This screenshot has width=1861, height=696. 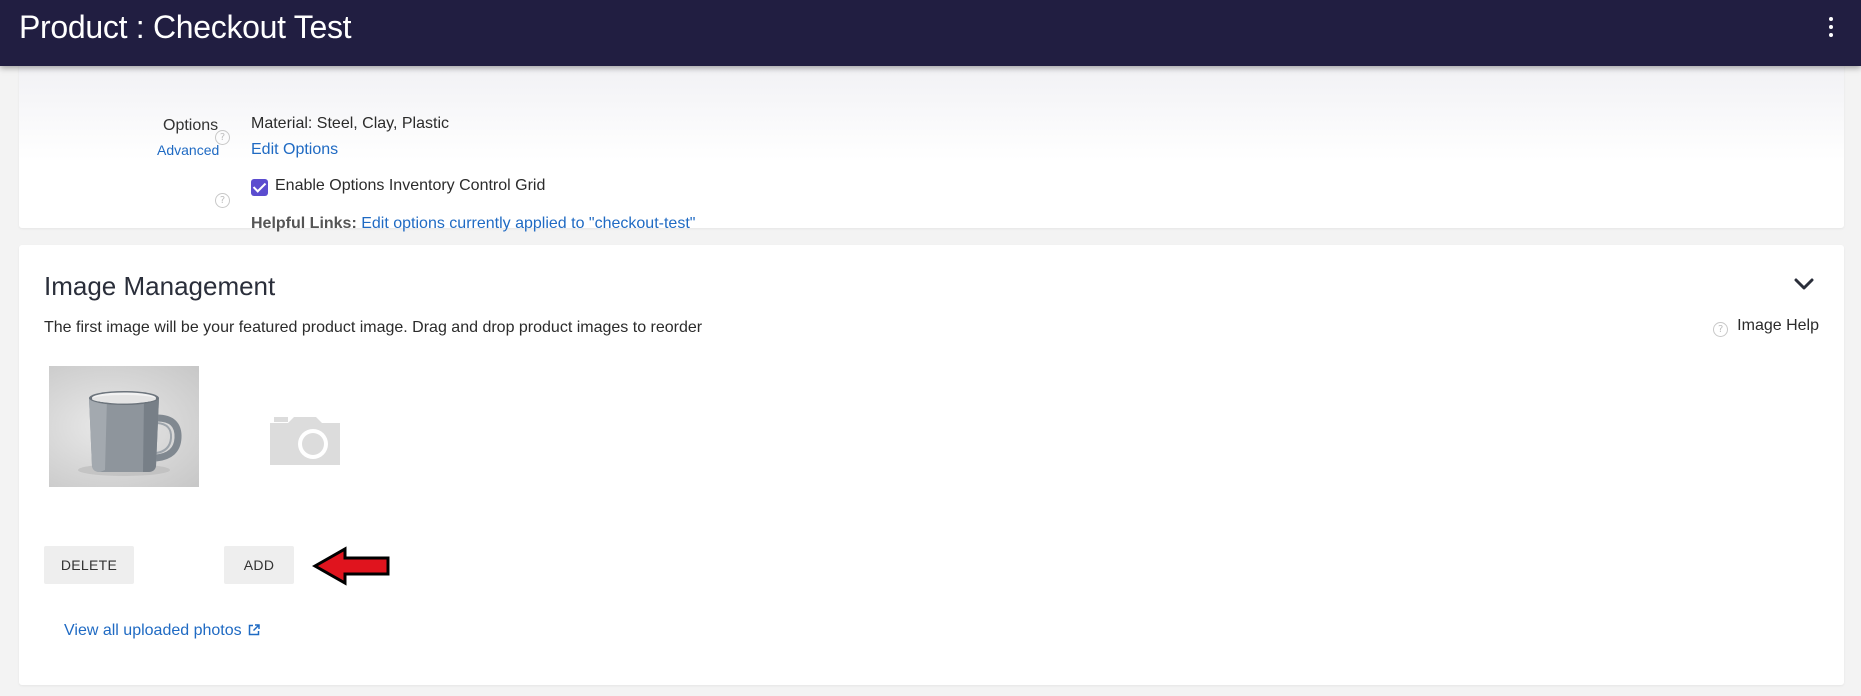 What do you see at coordinates (1778, 325) in the screenshot?
I see `image-help-label: Image Help` at bounding box center [1778, 325].